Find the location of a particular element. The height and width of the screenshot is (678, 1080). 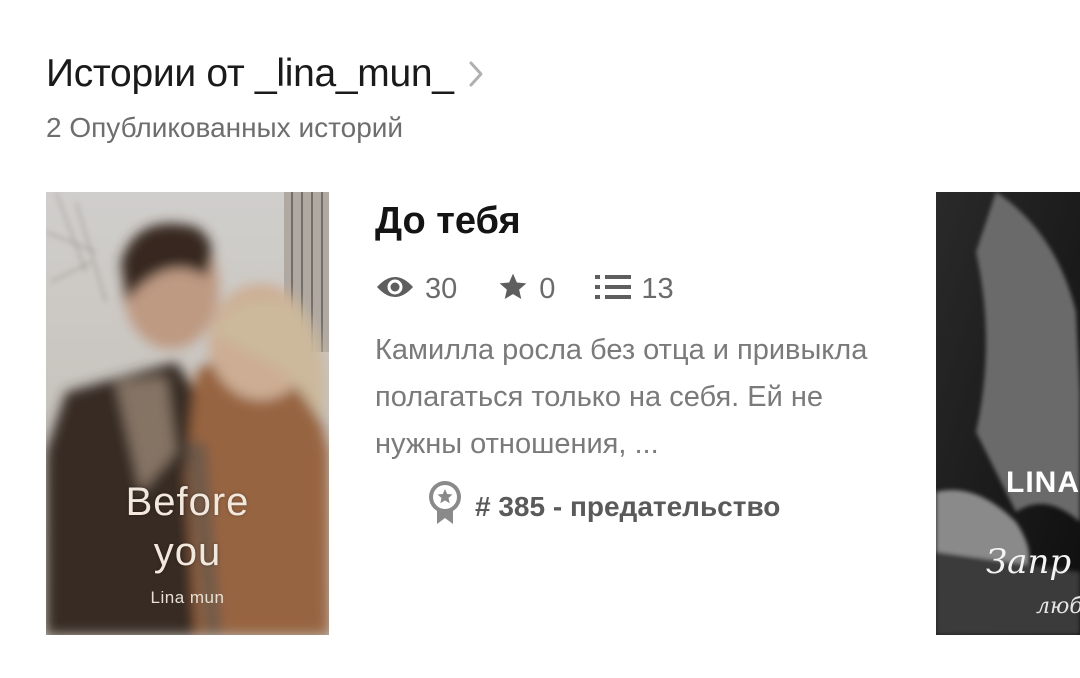

next-story-cover: LINA Запр люб is located at coordinates (1008, 413).